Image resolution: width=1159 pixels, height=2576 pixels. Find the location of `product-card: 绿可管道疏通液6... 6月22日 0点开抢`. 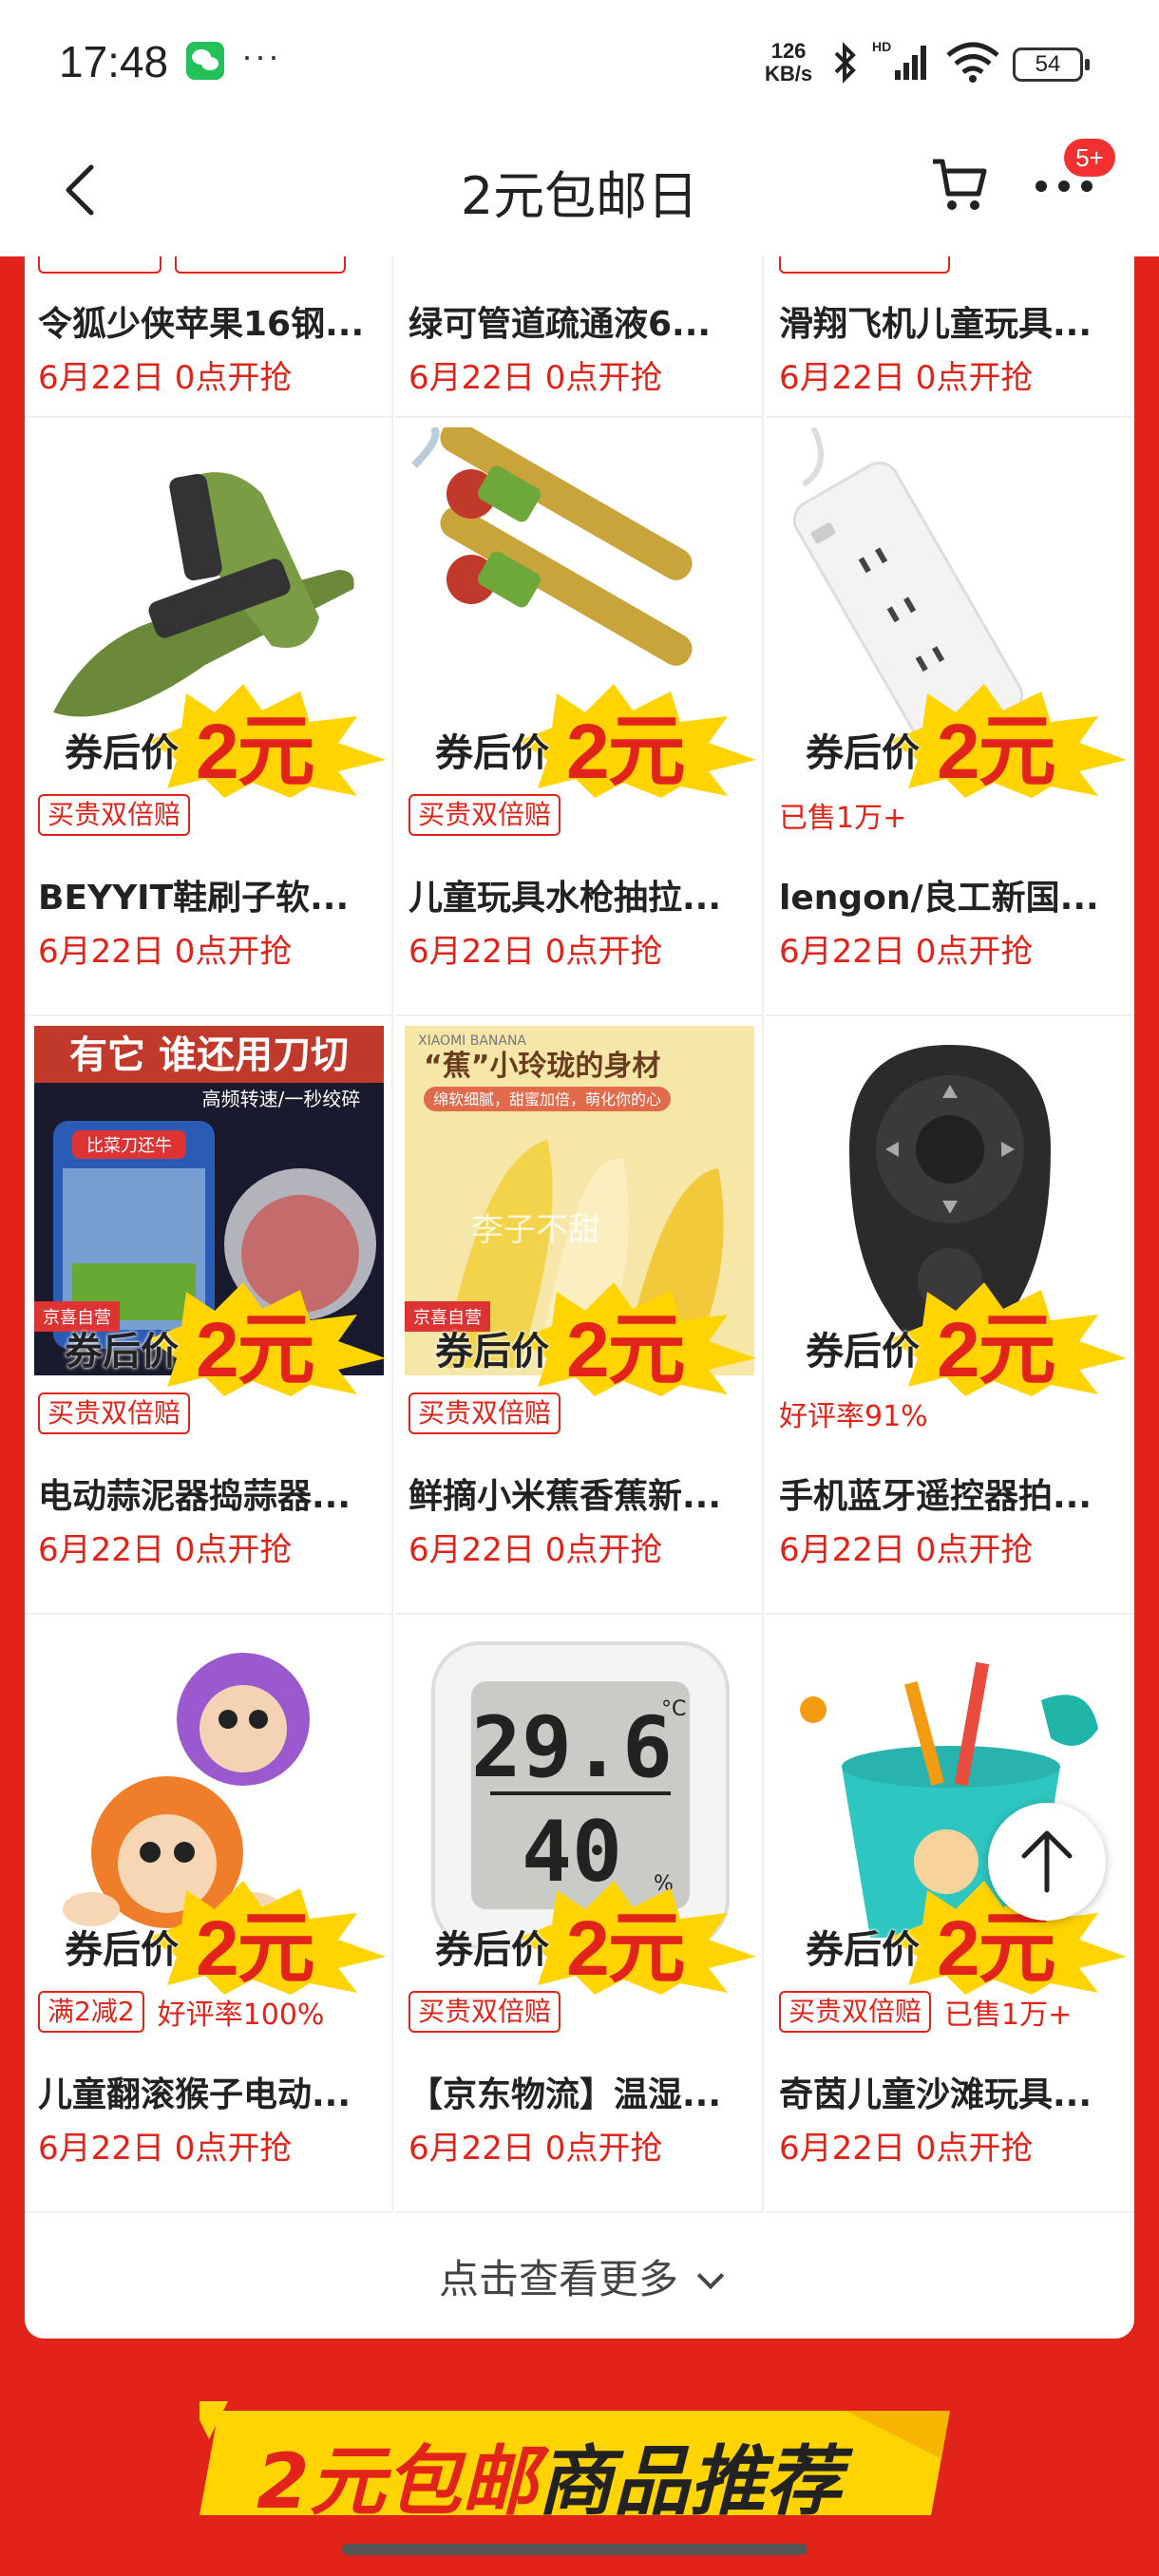

product-card: 绿可管道疏通液6... 6月22日 0点开抢 is located at coordinates (579, 337).